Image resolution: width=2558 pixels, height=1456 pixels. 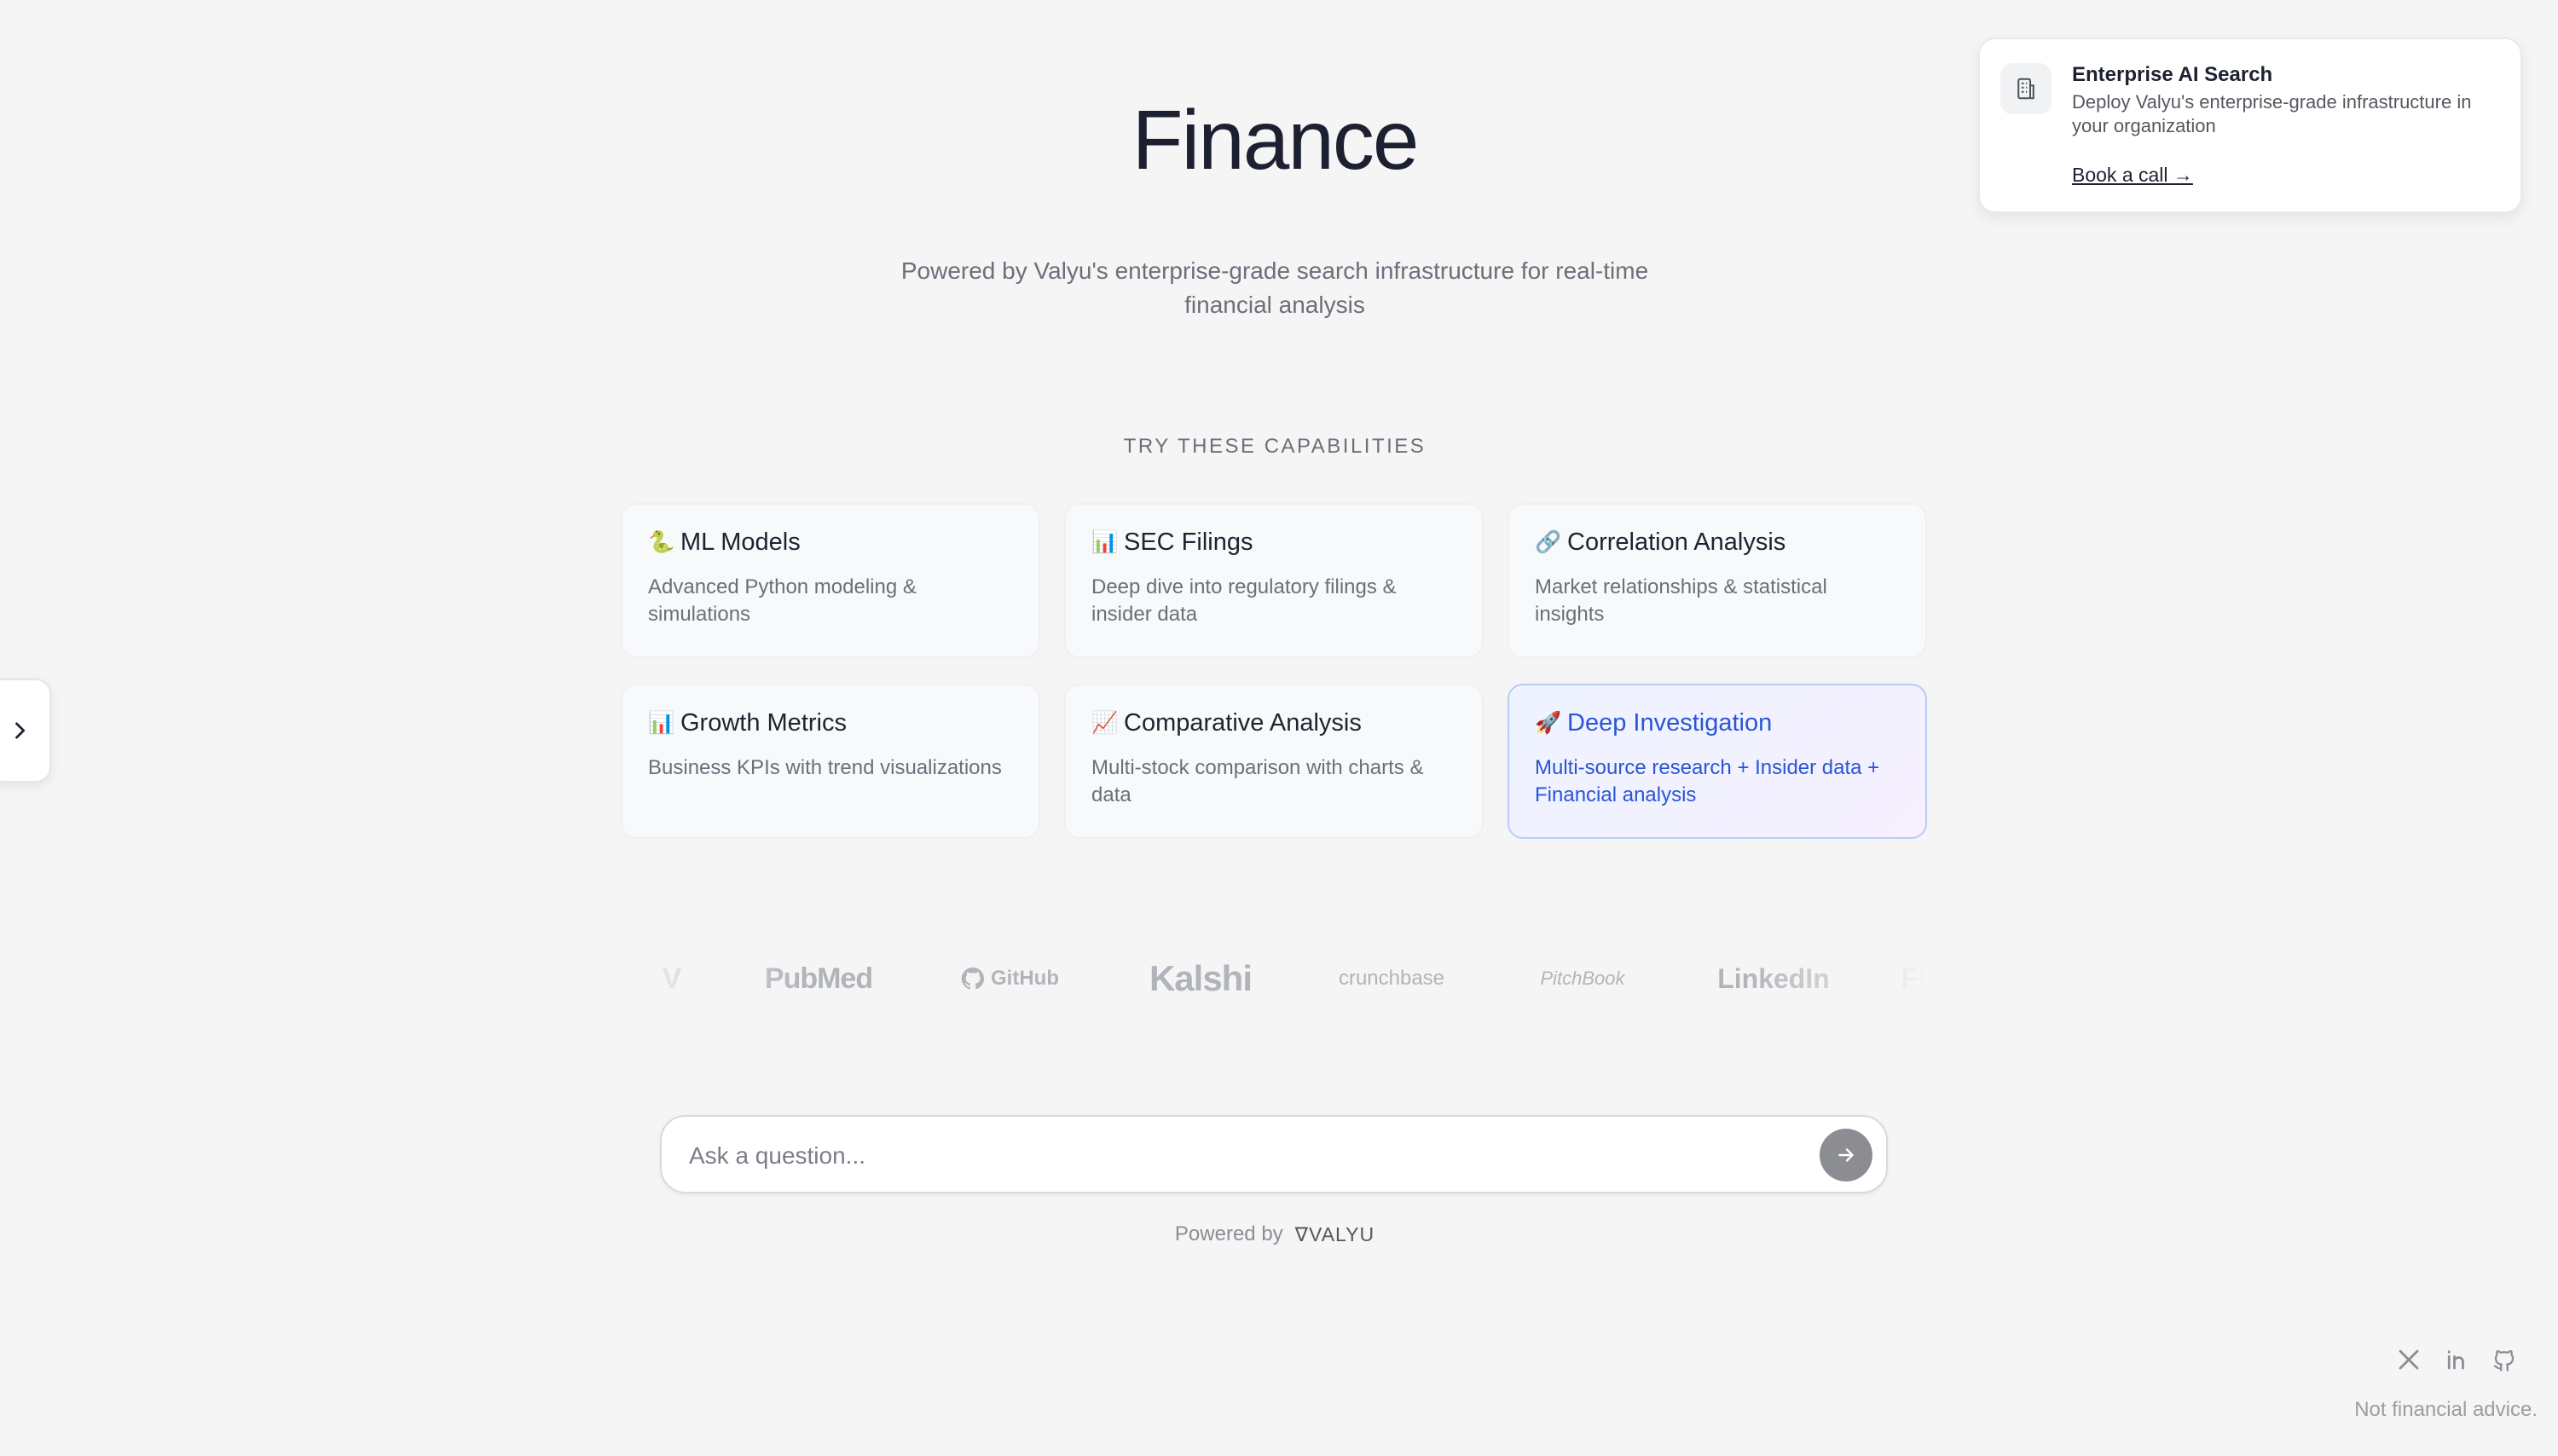 I want to click on card-description: Advanced Python modeling & simulations, so click(x=782, y=600).